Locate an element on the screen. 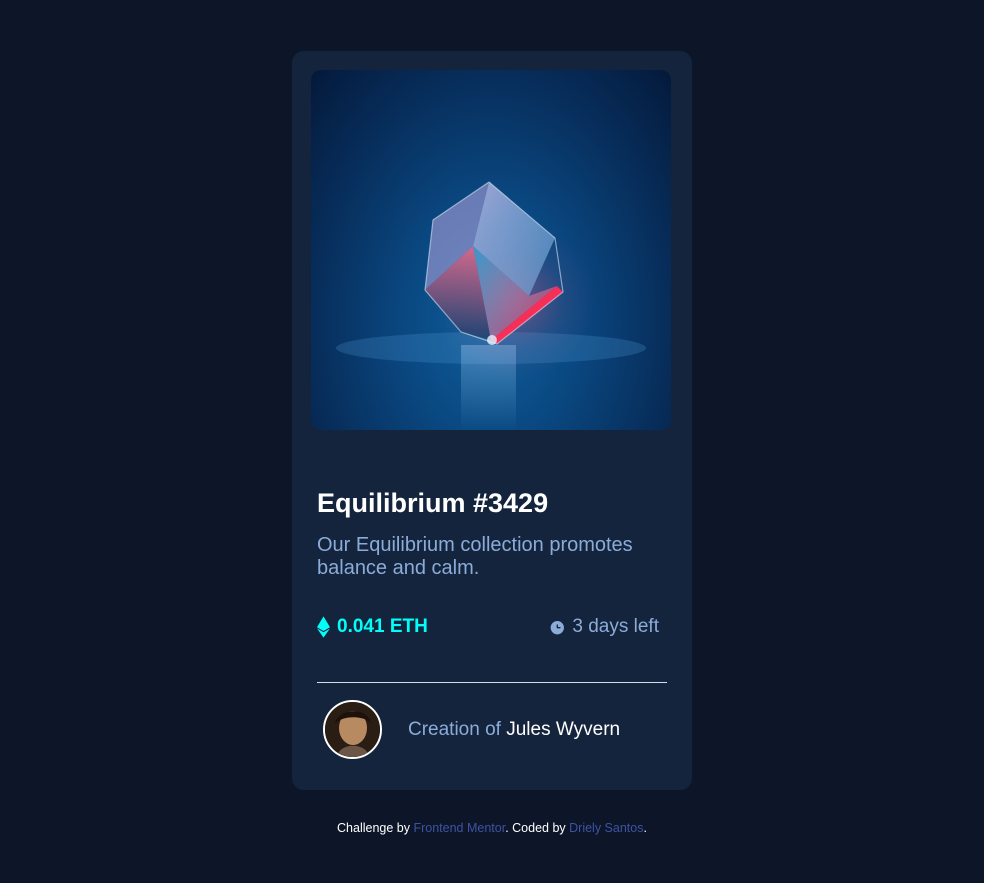  creator-line: Creation of Jules Wyvern is located at coordinates (514, 730).